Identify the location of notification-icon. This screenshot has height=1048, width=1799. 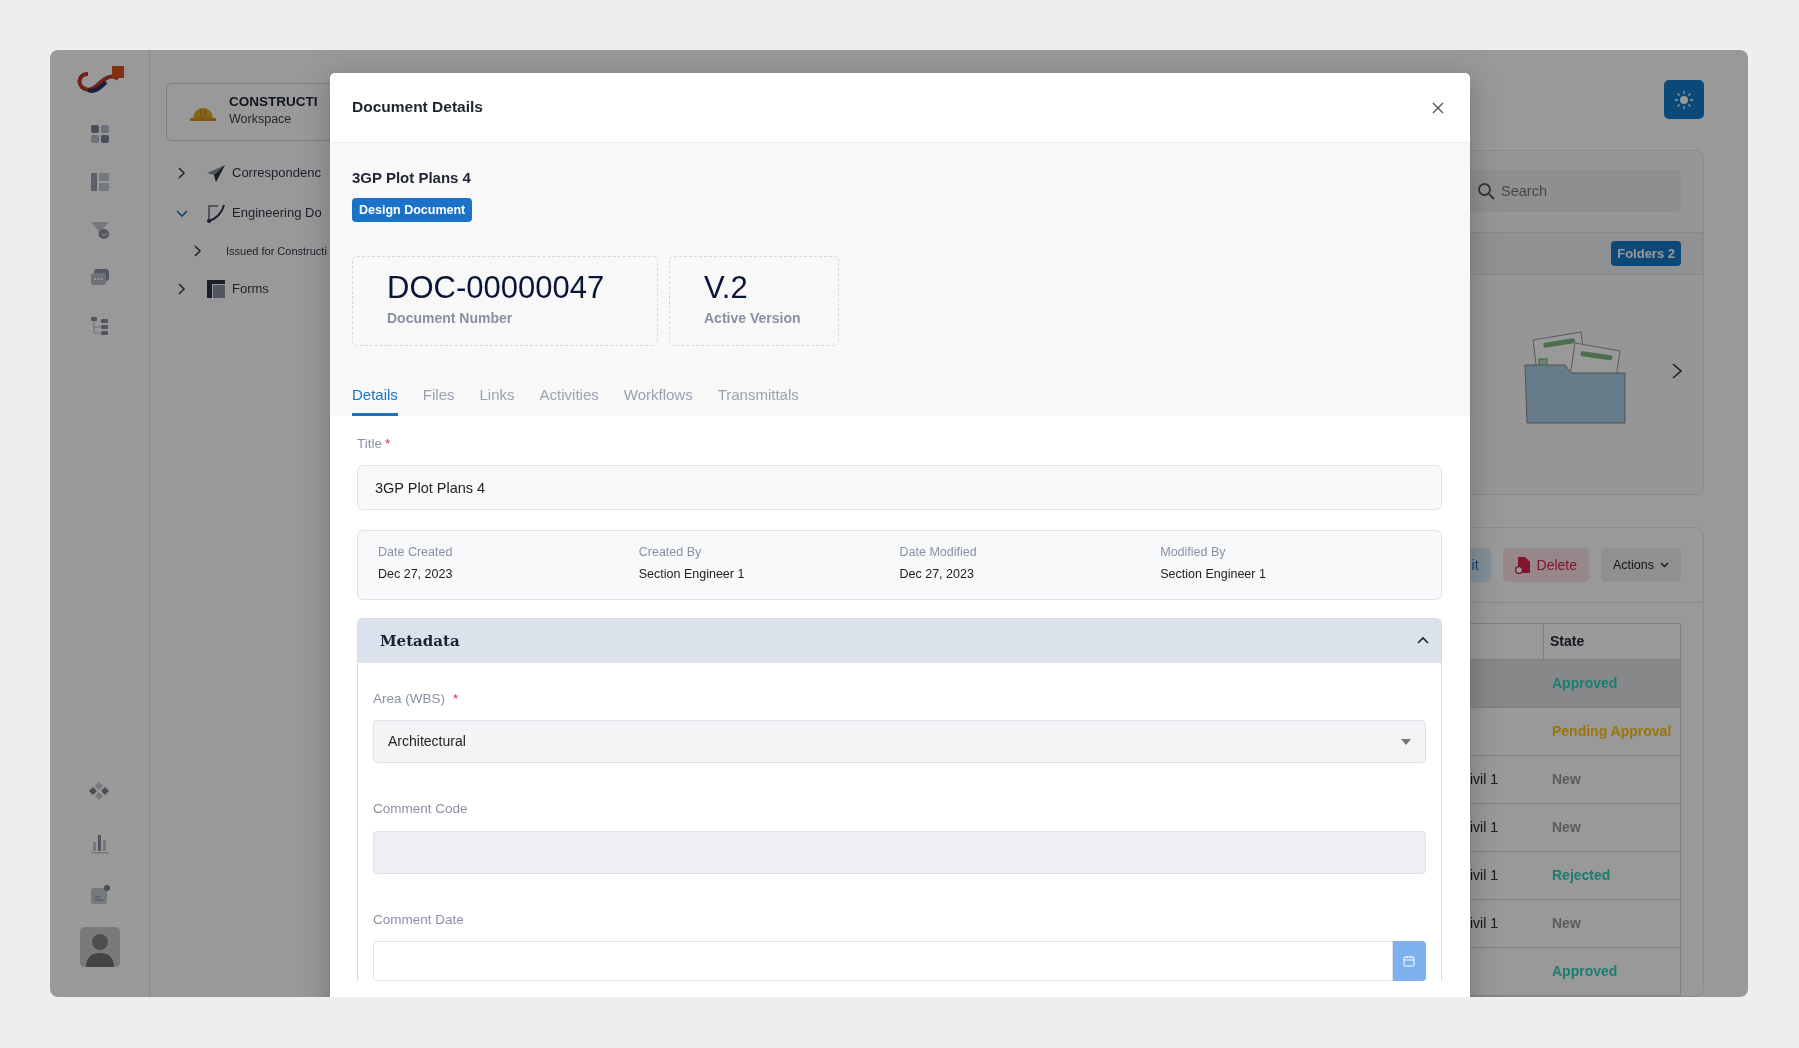
(99, 895).